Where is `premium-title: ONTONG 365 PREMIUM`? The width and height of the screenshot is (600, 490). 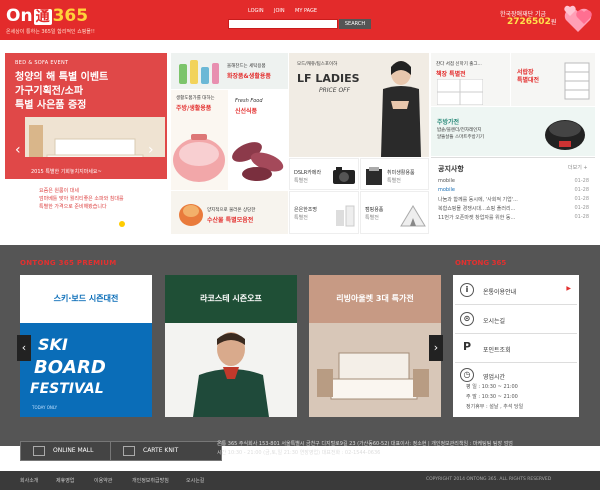
premium-title: ONTONG 365 PREMIUM is located at coordinates (68, 263).